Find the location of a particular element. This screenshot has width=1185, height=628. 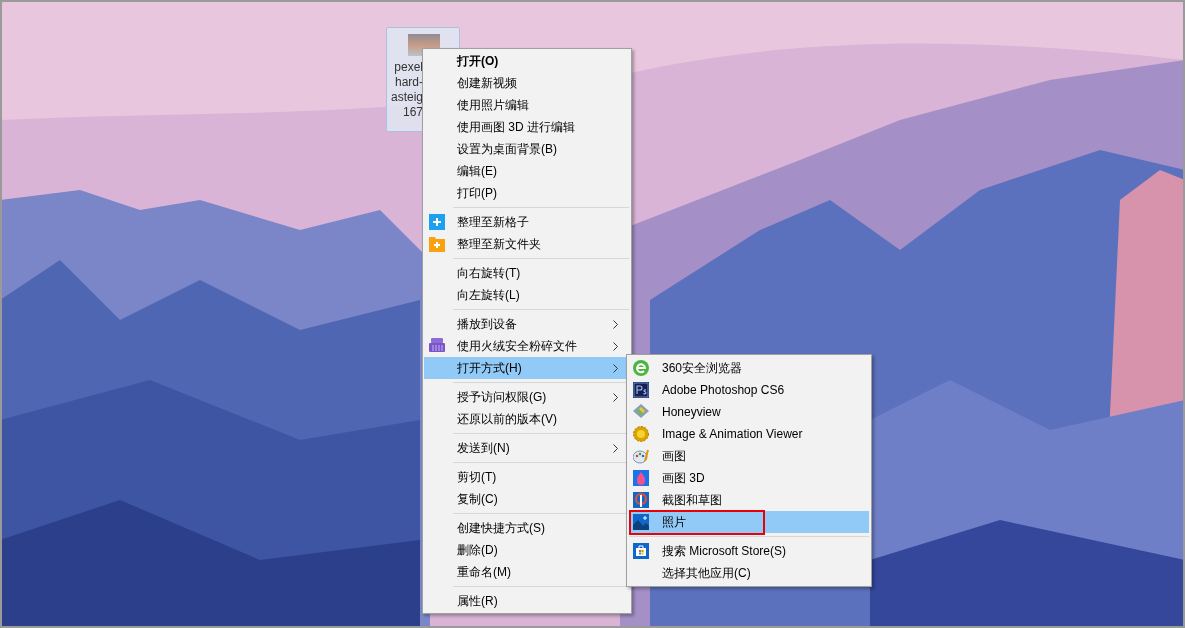

menu-item: 使用照片编辑 is located at coordinates (527, 105).